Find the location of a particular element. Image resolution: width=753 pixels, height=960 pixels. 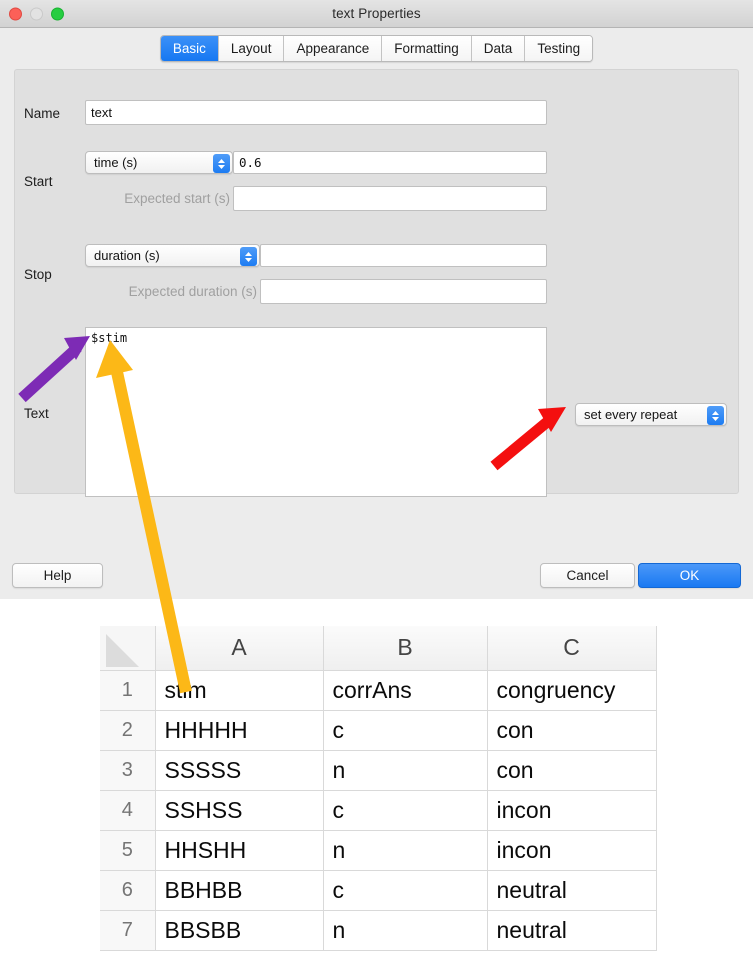

close-button is located at coordinates (15, 13).